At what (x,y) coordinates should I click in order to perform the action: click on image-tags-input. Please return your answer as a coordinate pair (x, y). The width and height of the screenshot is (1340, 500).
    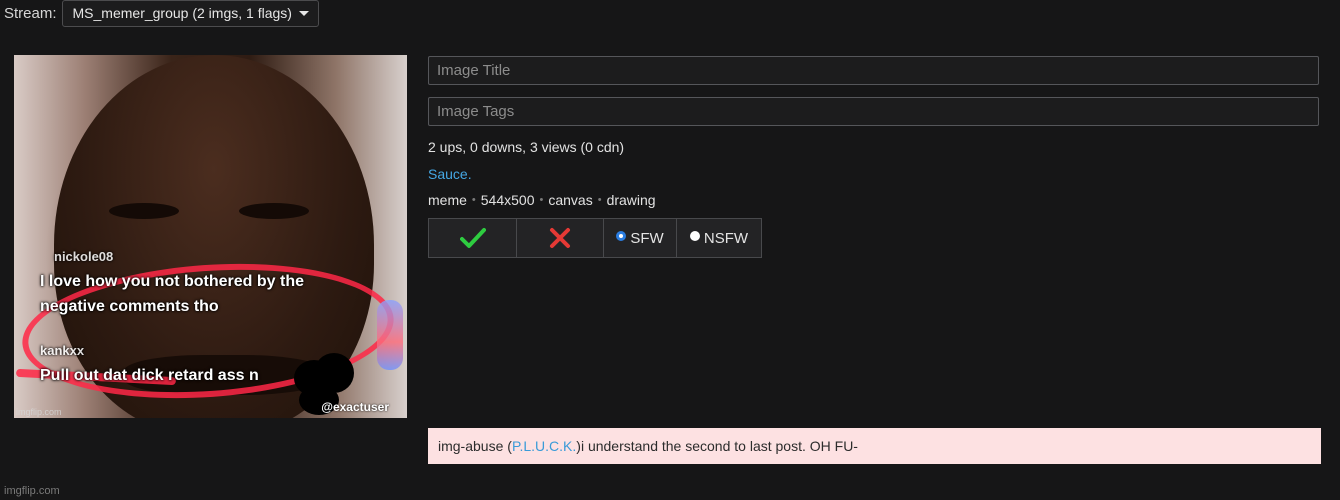
    Looking at the image, I should click on (873, 111).